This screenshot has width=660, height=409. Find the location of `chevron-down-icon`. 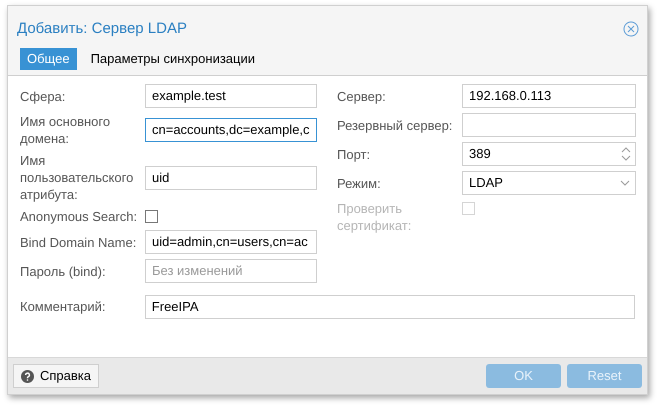

chevron-down-icon is located at coordinates (625, 183).